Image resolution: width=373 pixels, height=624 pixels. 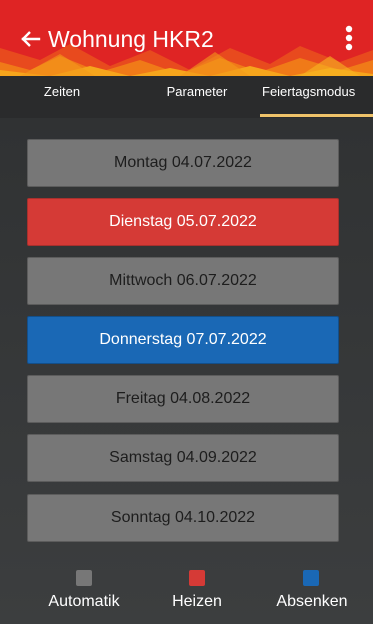 I want to click on tab-zeiten: Zeiten, so click(x=62, y=97).